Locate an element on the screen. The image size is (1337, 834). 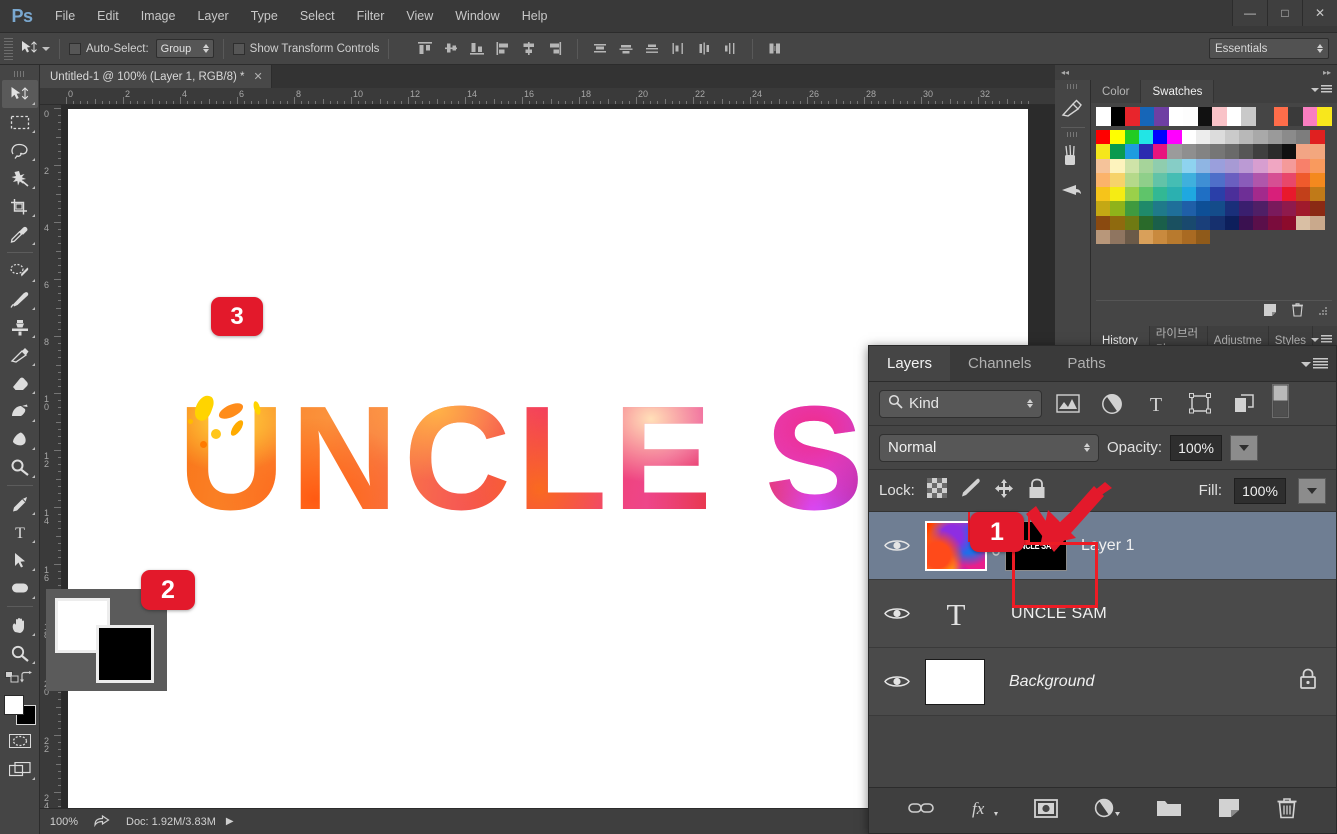
menu-item-image: Image is located at coordinates (158, 16).